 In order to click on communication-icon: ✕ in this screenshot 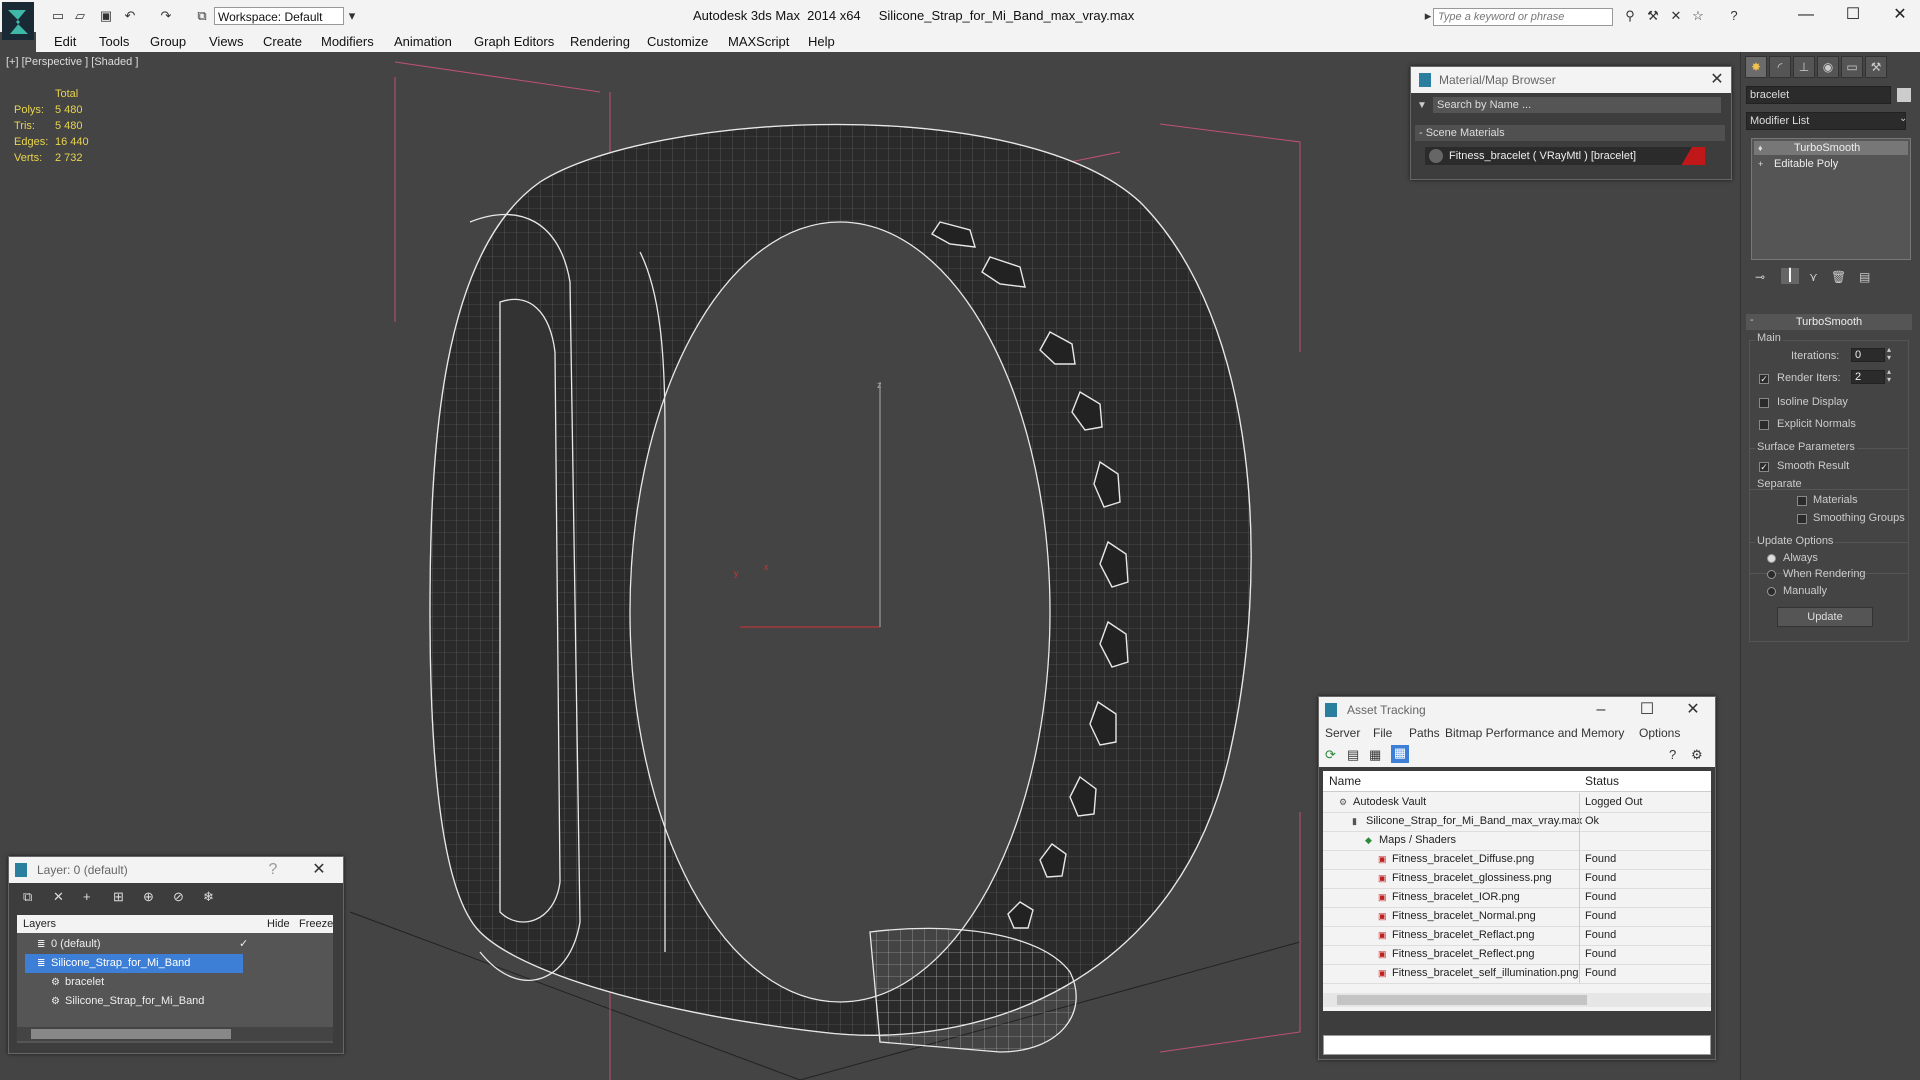, I will do `click(1676, 16)`.